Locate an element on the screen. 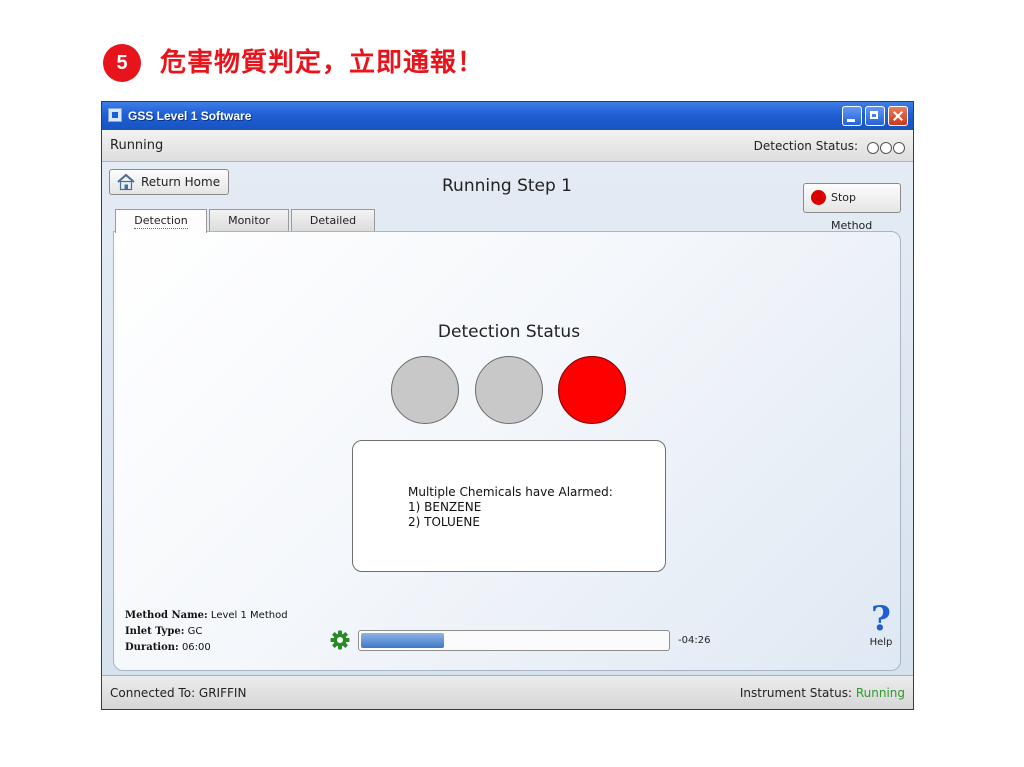 Image resolution: width=1024 pixels, height=767 pixels. step-number-badge: 5 is located at coordinates (122, 63).